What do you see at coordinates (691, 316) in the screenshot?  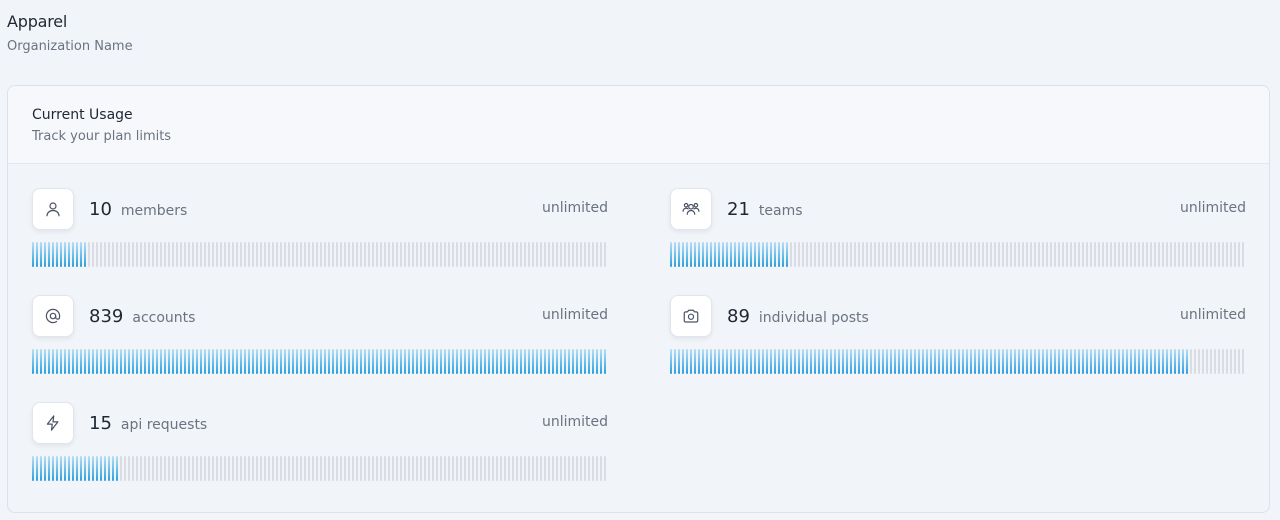 I see `camera-icon` at bounding box center [691, 316].